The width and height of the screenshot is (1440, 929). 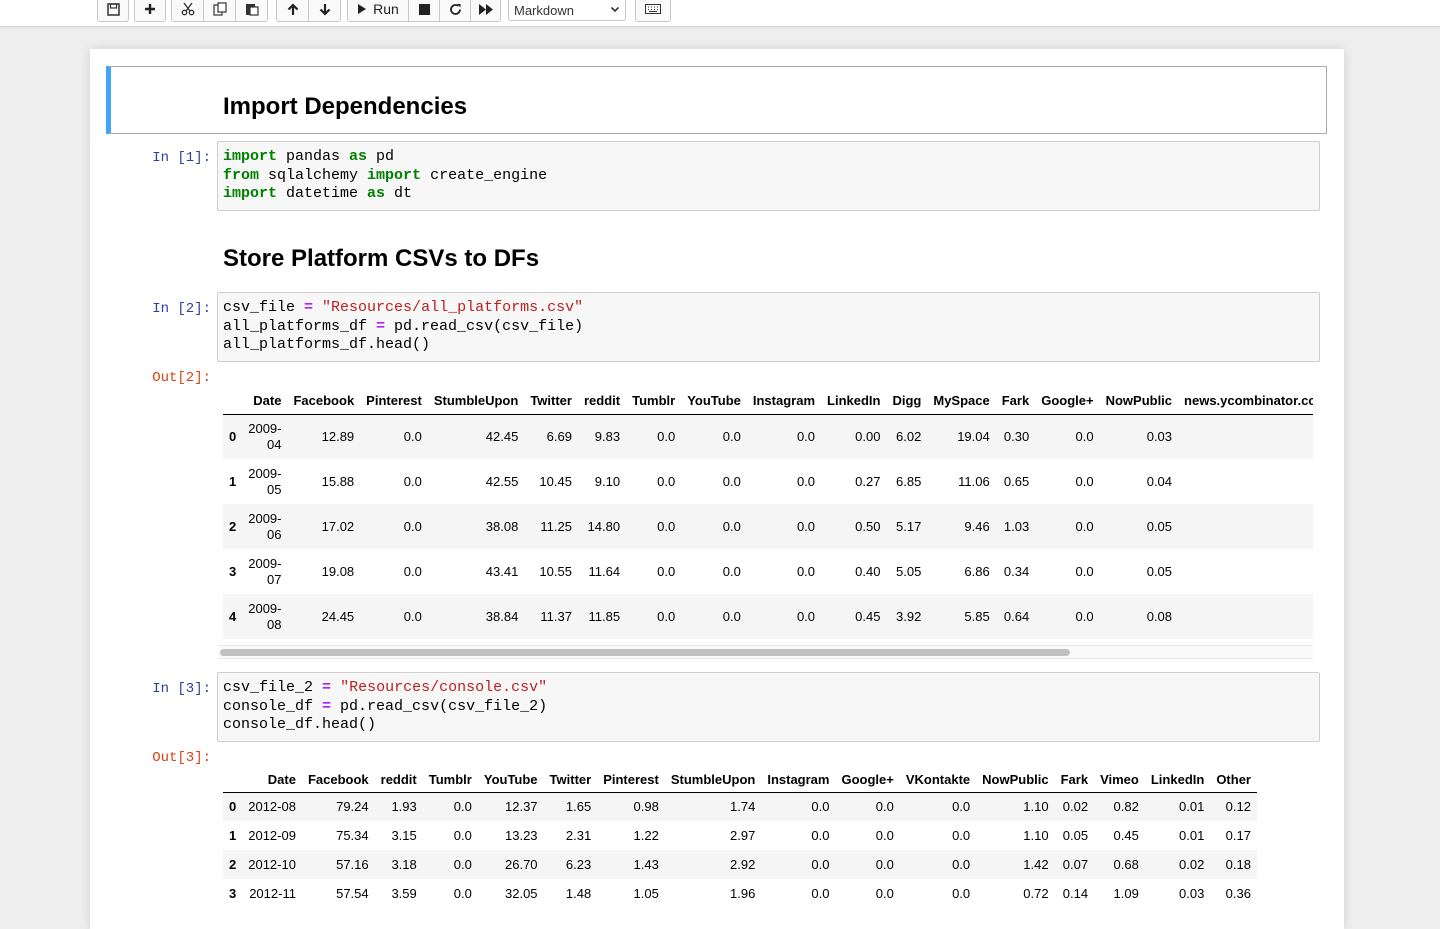 I want to click on table-cell: 57.16, so click(x=352, y=864).